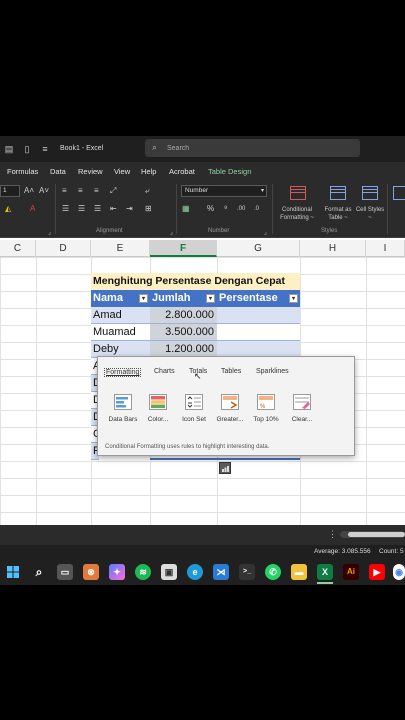 The width and height of the screenshot is (405, 720). What do you see at coordinates (91, 572) in the screenshot?
I see `app-icon: ⊗` at bounding box center [91, 572].